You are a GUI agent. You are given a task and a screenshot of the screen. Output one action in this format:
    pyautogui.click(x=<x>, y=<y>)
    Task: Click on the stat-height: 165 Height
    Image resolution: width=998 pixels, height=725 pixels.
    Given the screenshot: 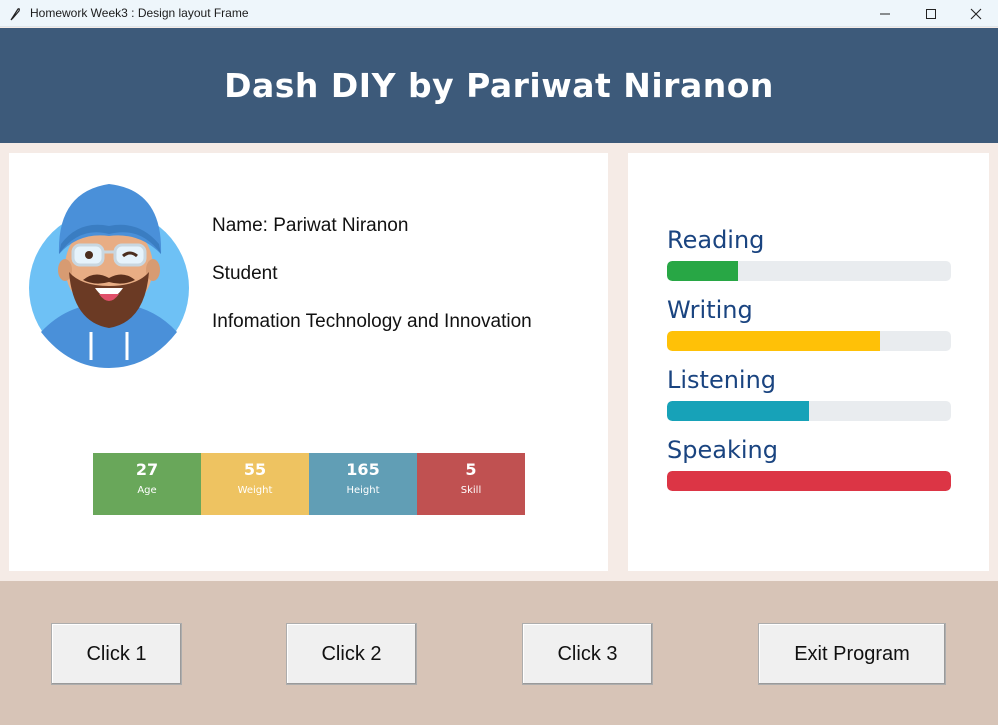 What is the action you would take?
    pyautogui.click(x=363, y=484)
    